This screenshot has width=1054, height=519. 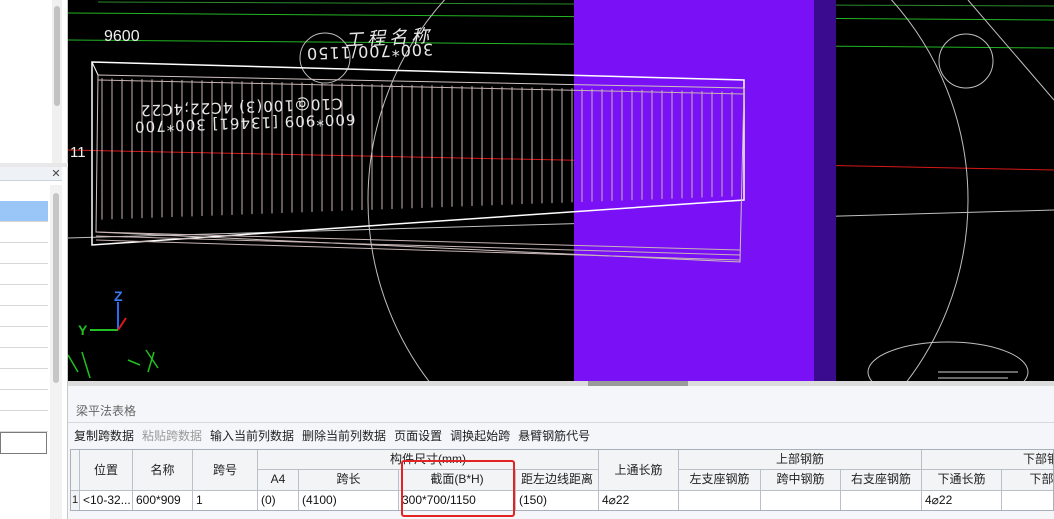 I want to click on row-number: 1, so click(x=75, y=500).